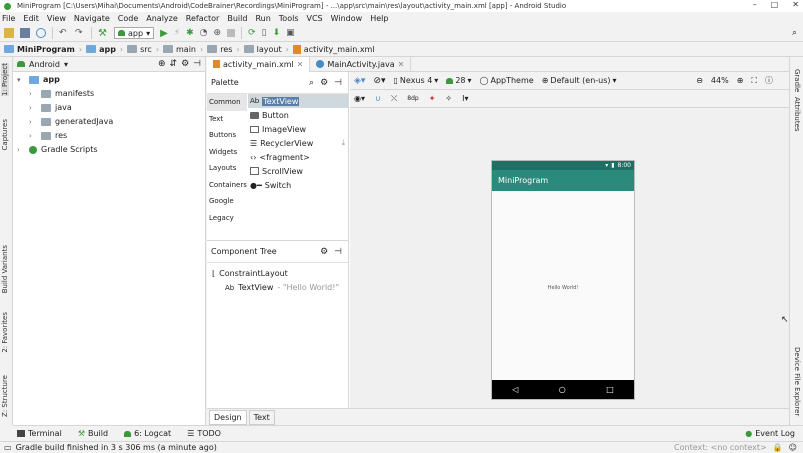  What do you see at coordinates (259, 64) in the screenshot?
I see `tab-activity-main-xml: activity_main.xml ✕` at bounding box center [259, 64].